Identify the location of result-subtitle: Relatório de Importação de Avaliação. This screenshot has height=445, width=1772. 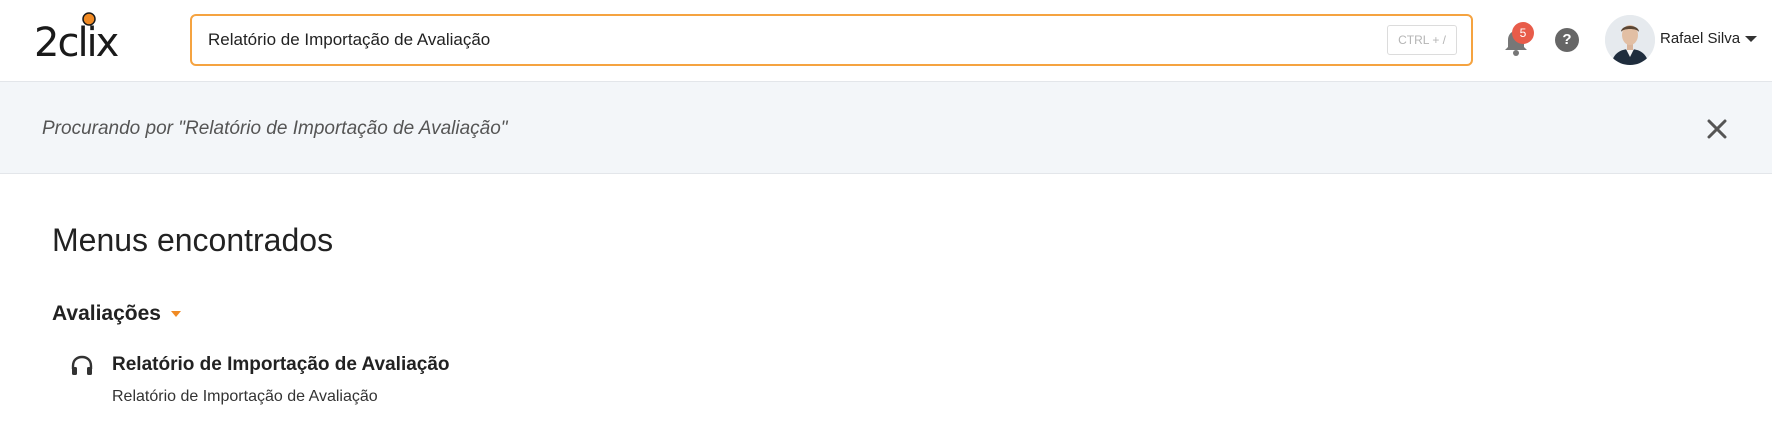
(245, 396).